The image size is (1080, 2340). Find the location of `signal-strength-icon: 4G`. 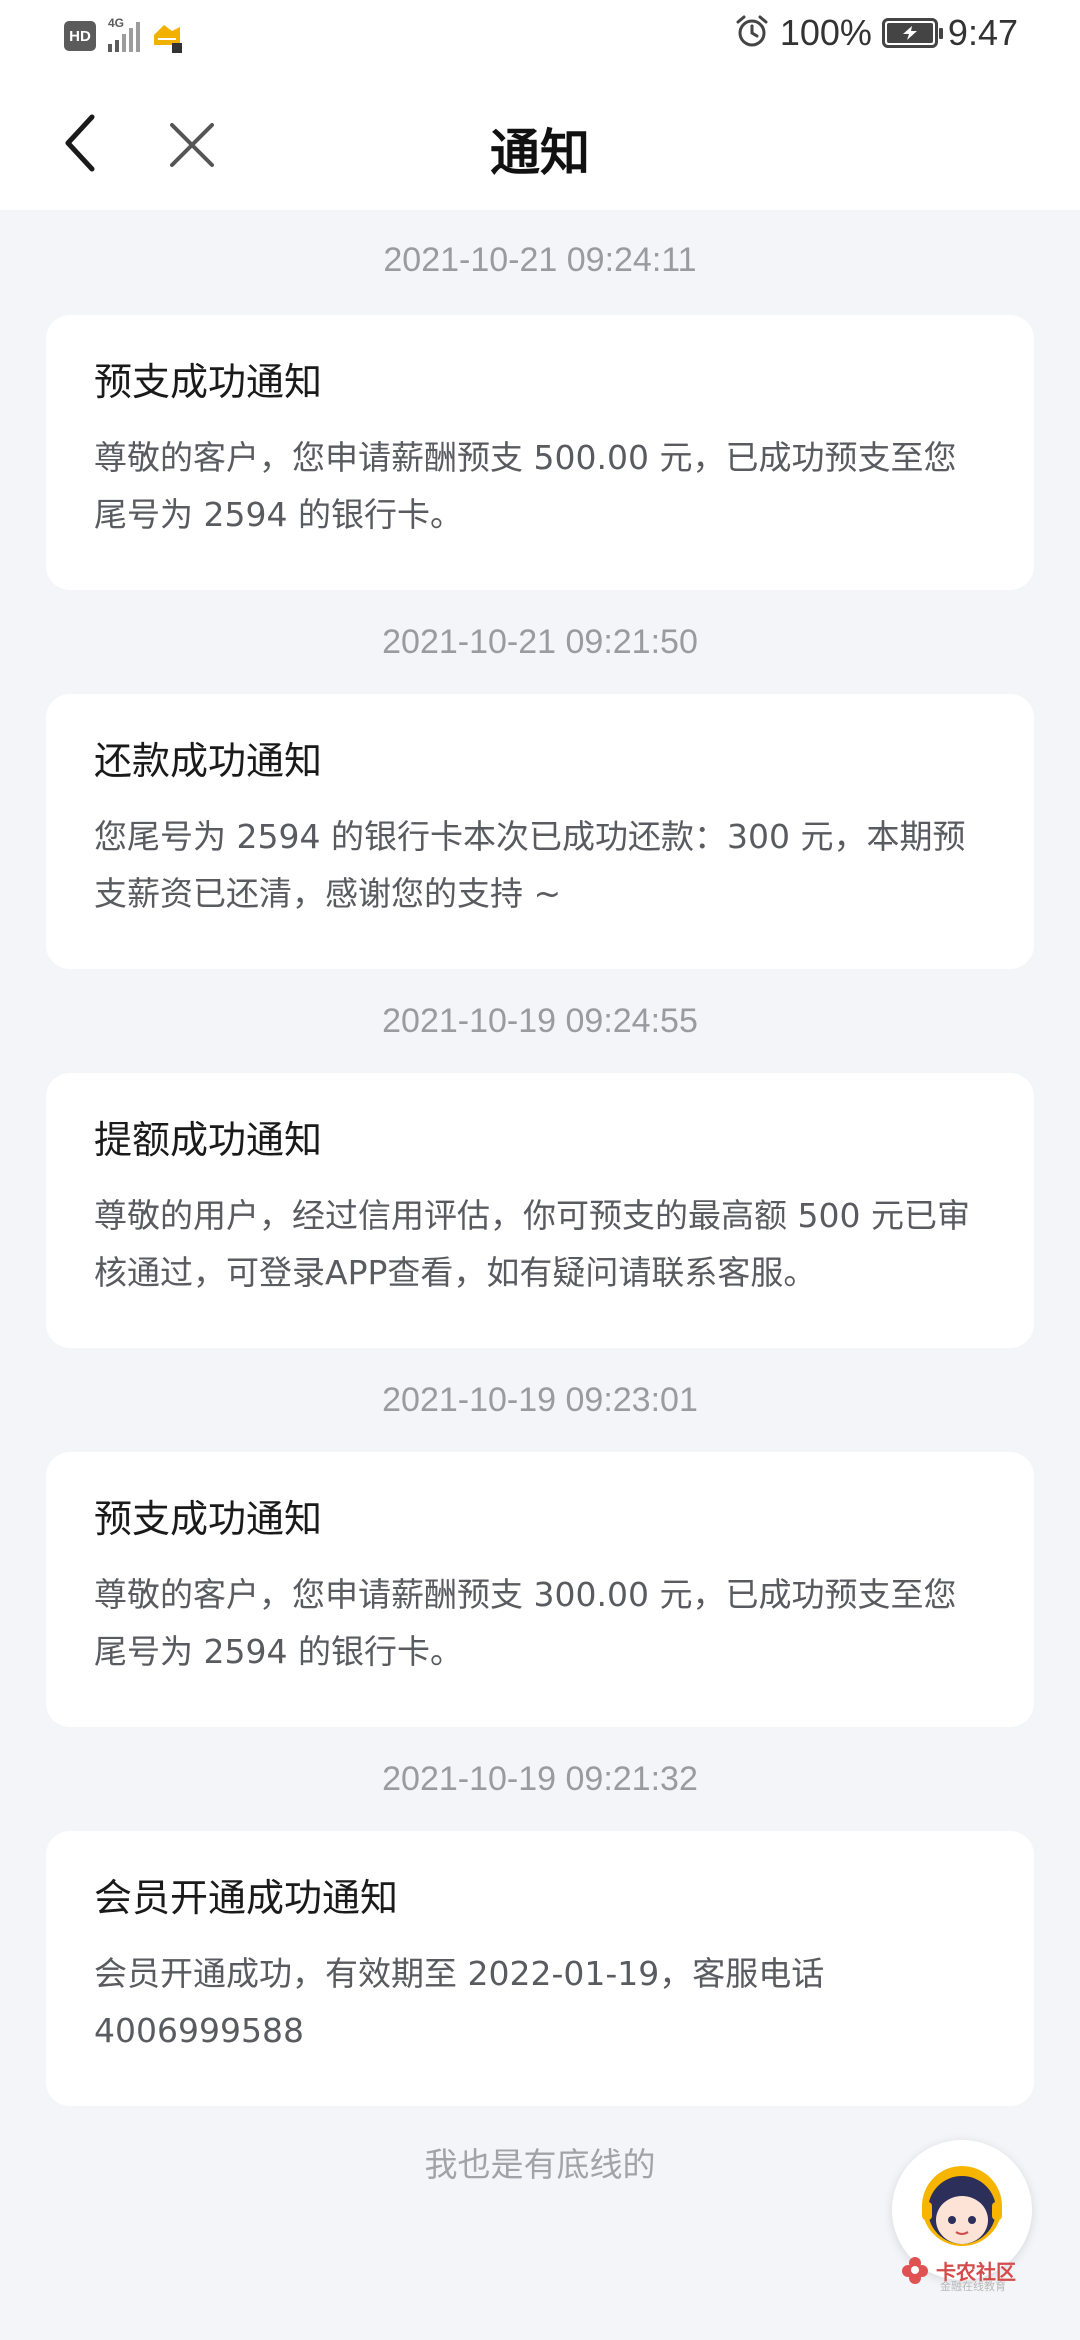

signal-strength-icon: 4G is located at coordinates (123, 34).